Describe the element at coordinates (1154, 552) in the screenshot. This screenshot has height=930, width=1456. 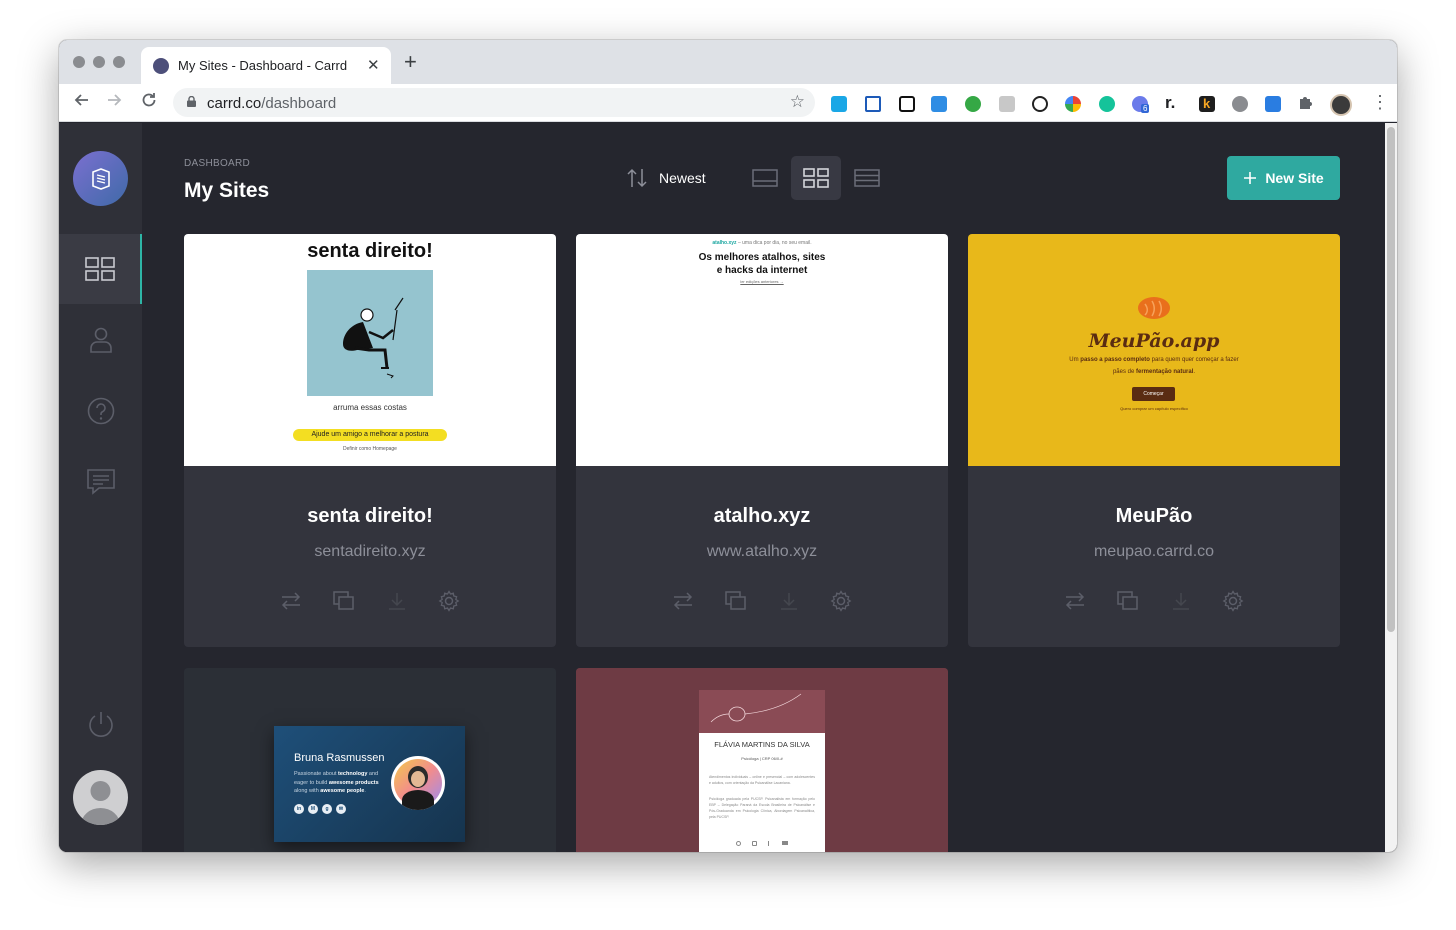
I see `site-url: meupao.carrd.co` at that location.